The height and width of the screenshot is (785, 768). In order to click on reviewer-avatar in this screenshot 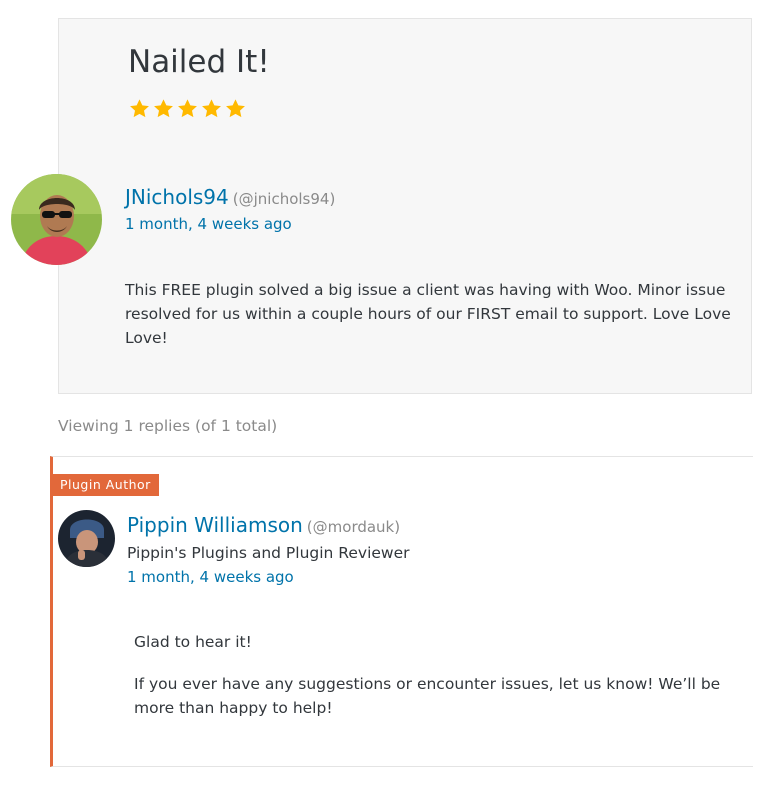, I will do `click(56, 219)`.